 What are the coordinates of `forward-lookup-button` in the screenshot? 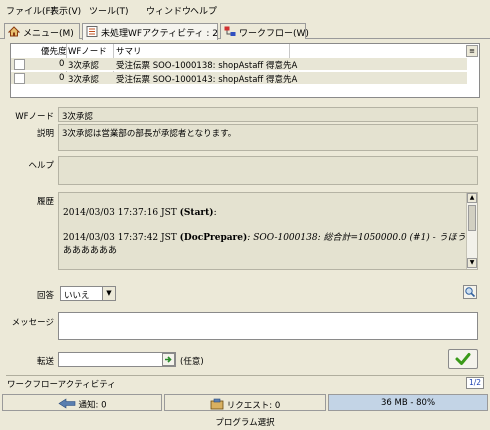 It's located at (168, 359).